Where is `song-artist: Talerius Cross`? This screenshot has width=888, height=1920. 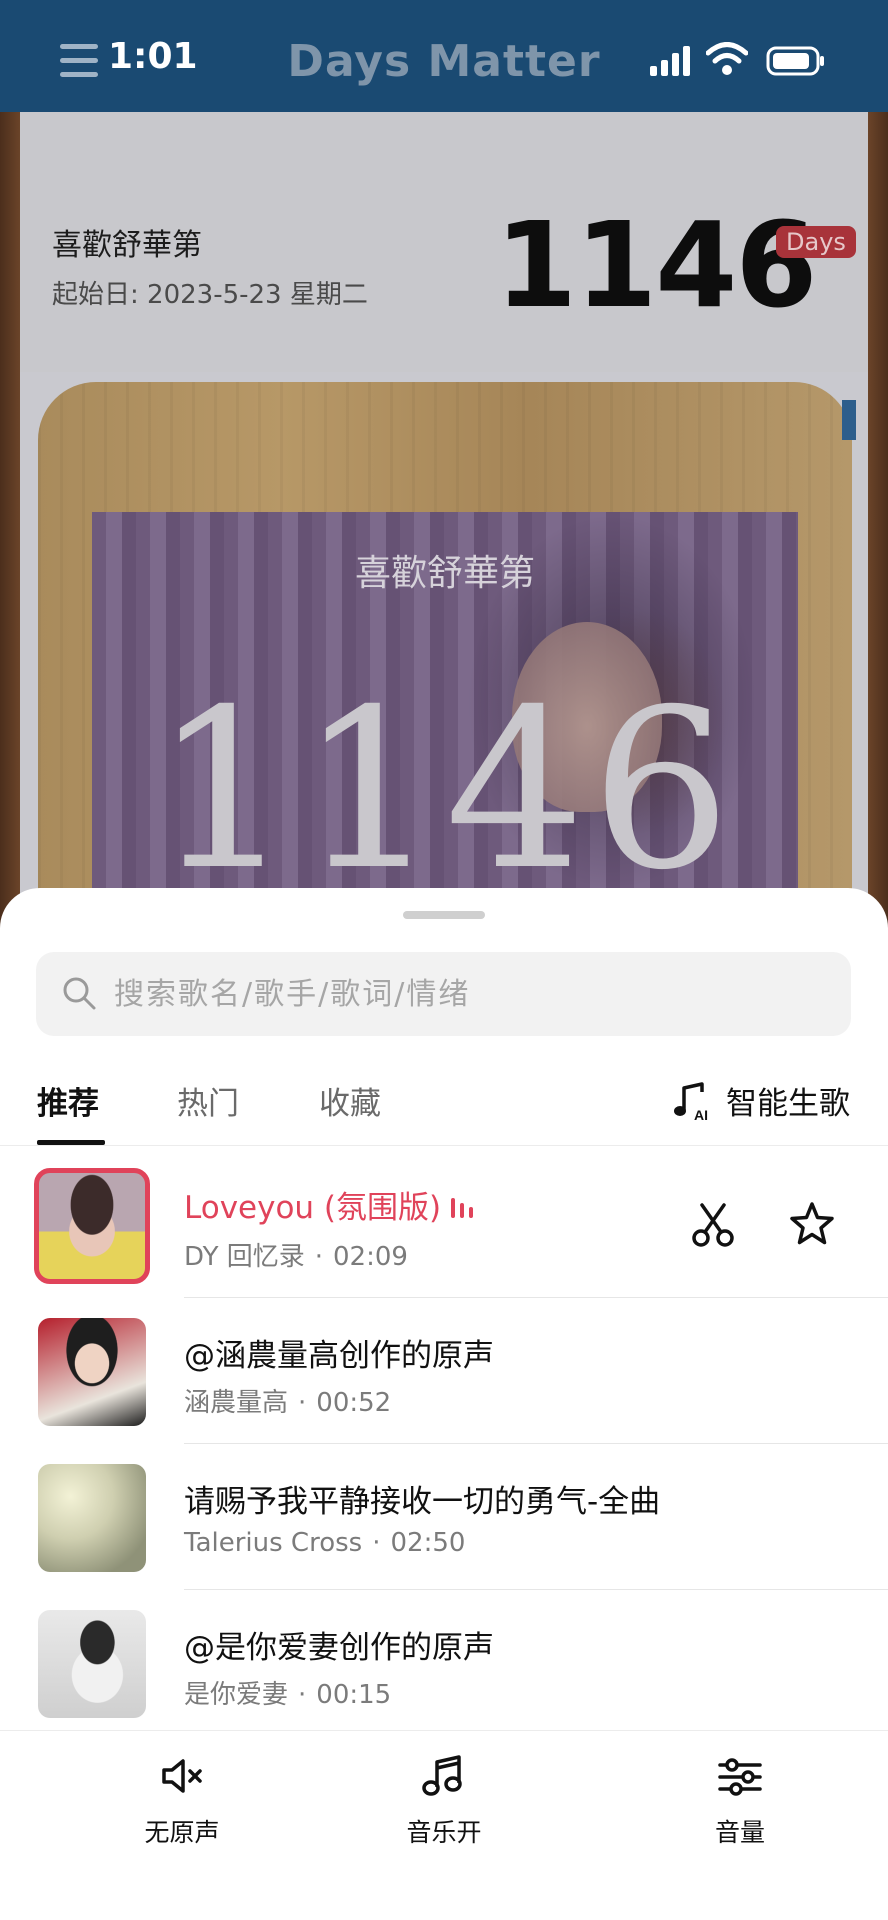 song-artist: Talerius Cross is located at coordinates (273, 1543).